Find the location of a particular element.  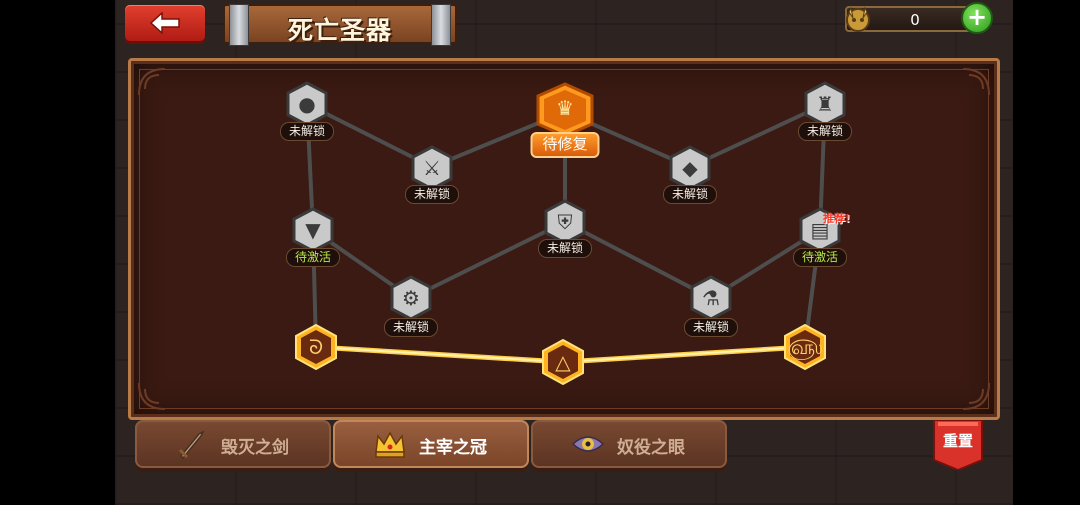

rune-swirl-icon: ᘐ is located at coordinates (316, 347).